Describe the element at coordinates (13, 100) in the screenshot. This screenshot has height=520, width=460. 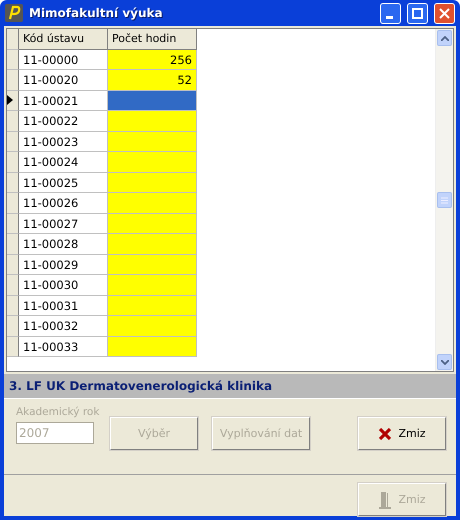
I see `row-header` at that location.